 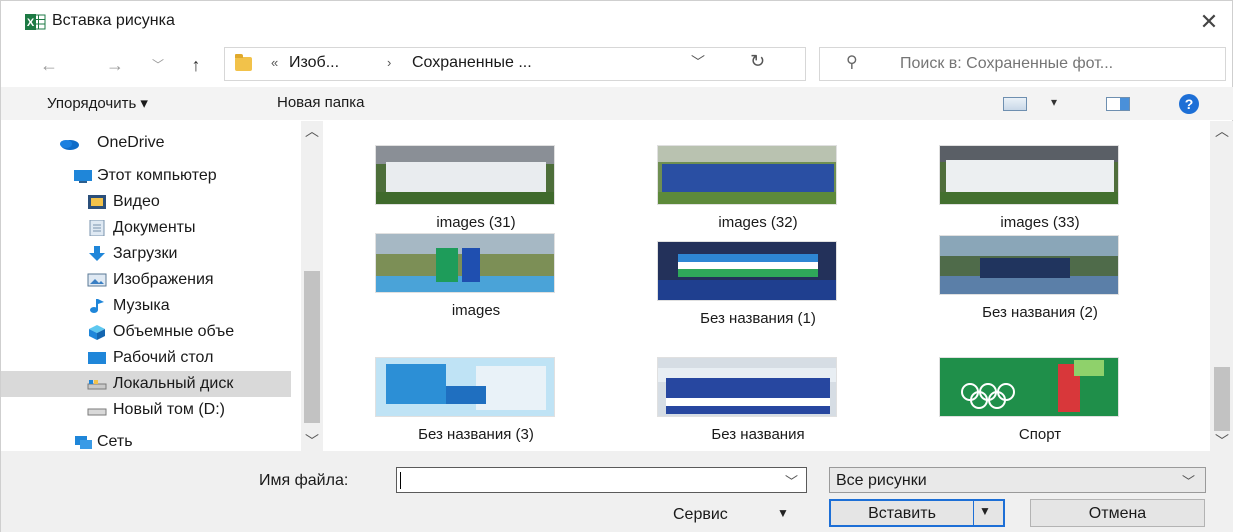 I want to click on sidebar-item-new-volume: Новый том (D:), so click(x=146, y=410).